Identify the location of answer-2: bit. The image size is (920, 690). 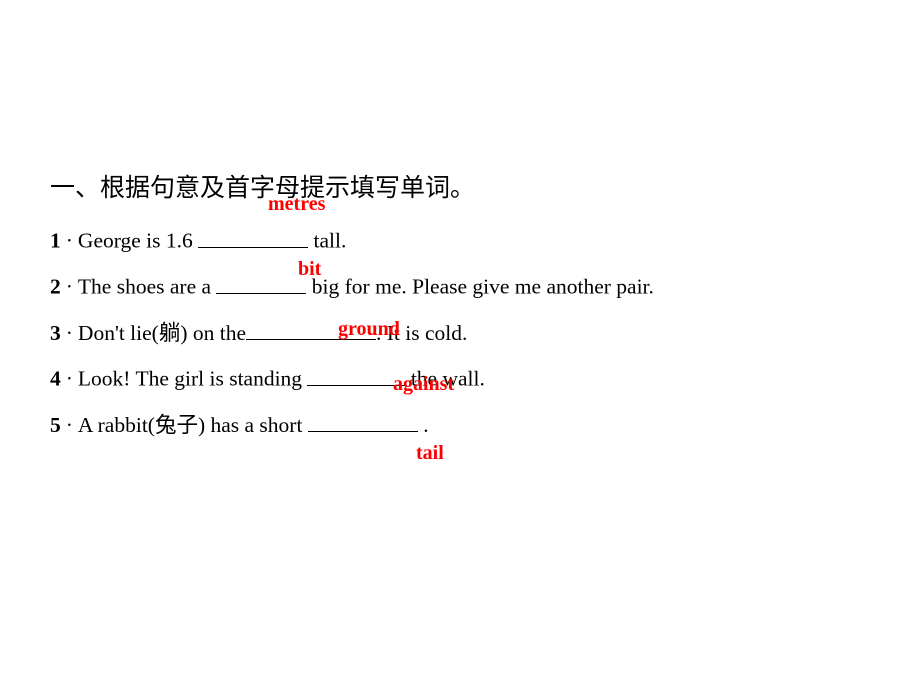
(310, 269).